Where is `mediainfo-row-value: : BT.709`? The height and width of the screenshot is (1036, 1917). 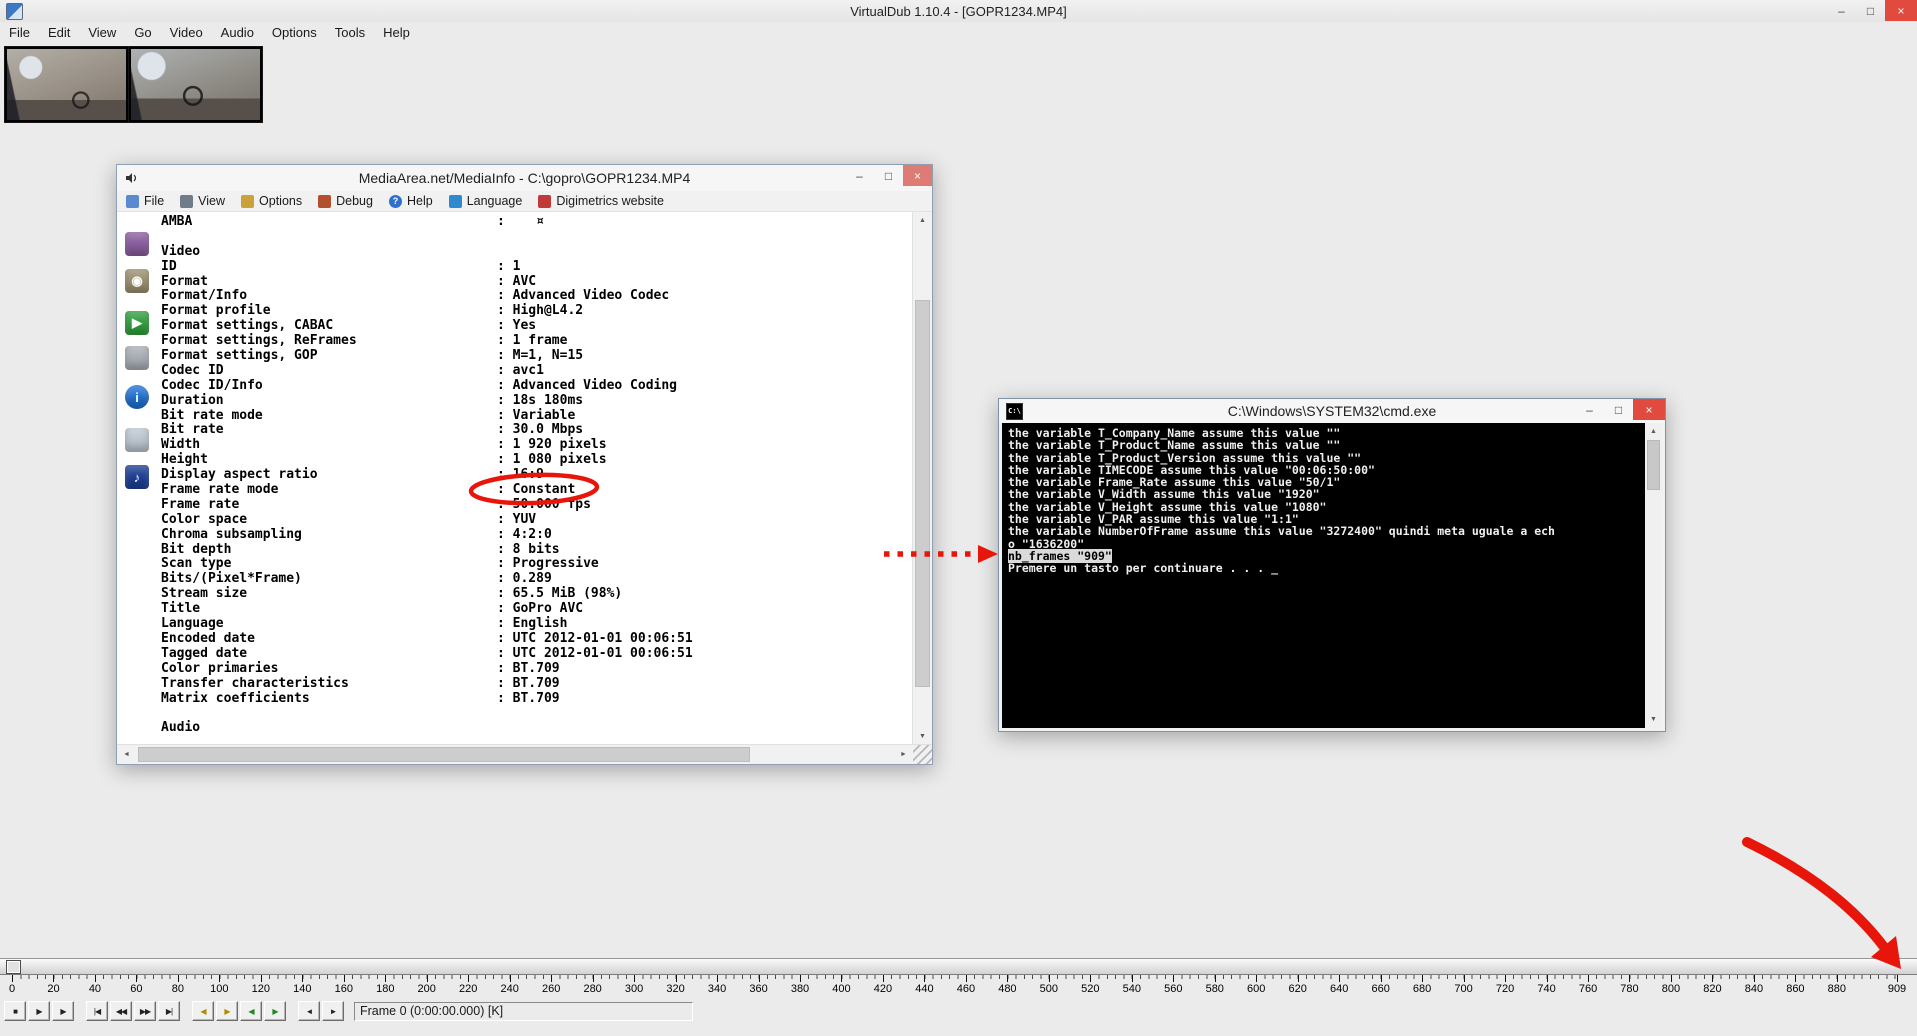
mediainfo-row-value: : BT.709 is located at coordinates (528, 698).